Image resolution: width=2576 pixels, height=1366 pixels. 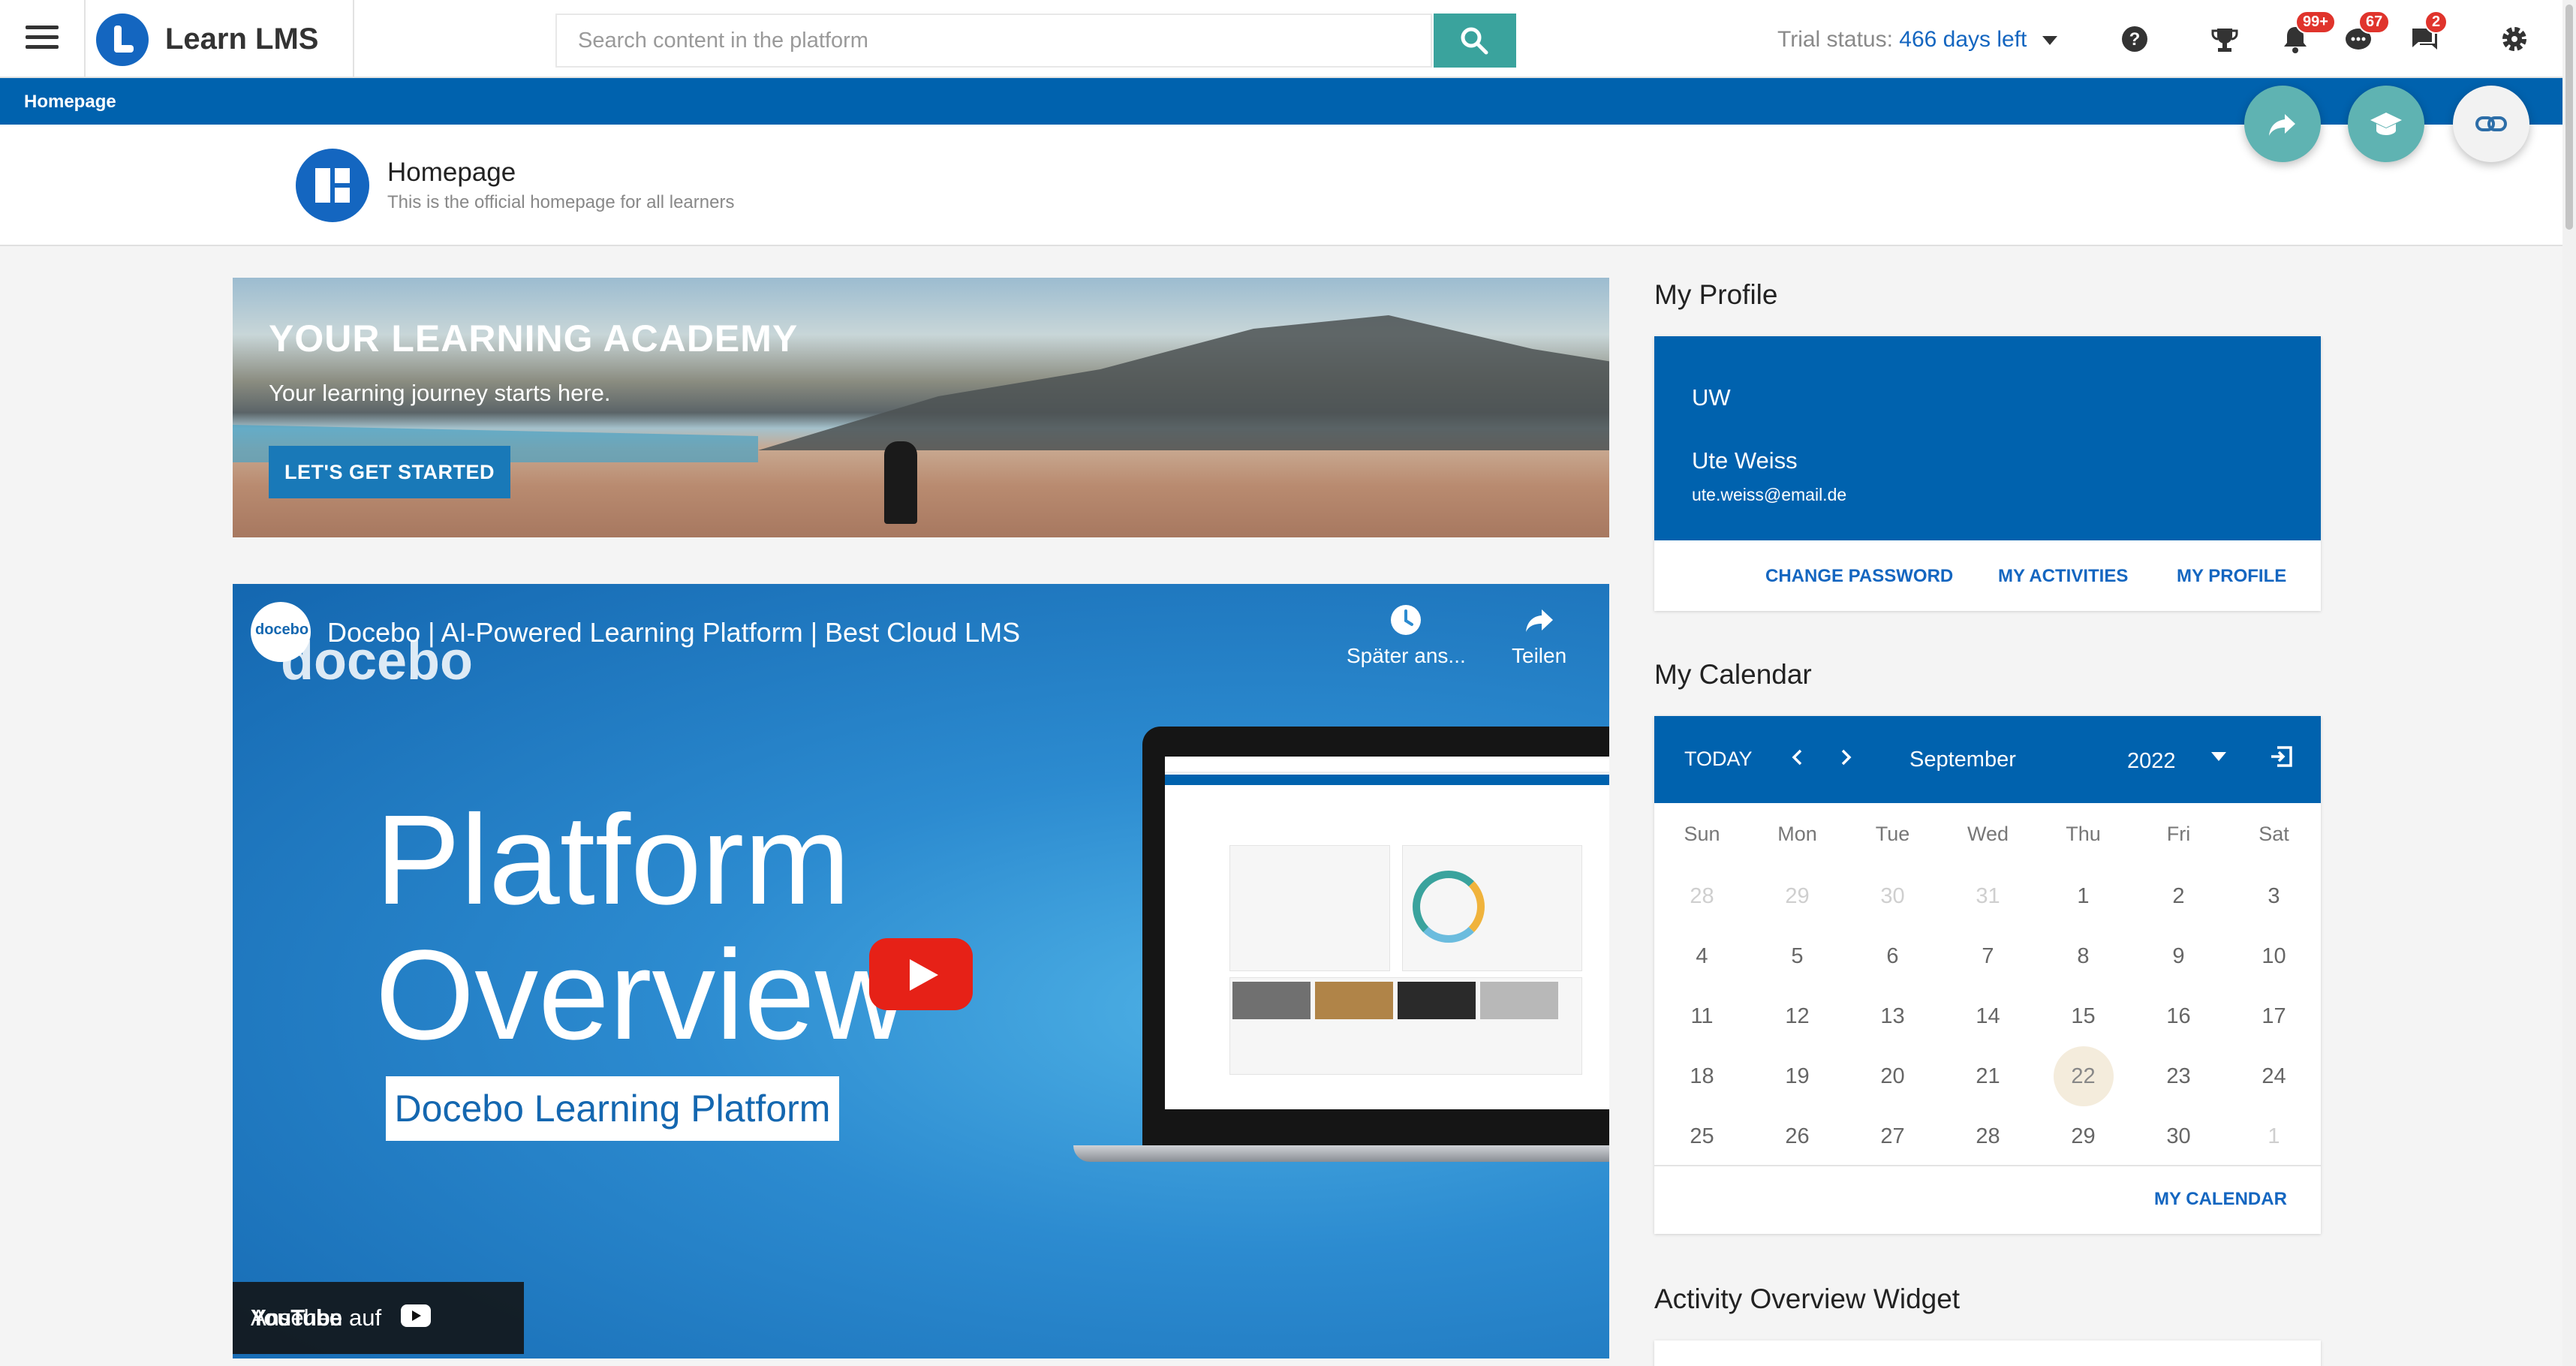 I want to click on trophy-icon, so click(x=2224, y=39).